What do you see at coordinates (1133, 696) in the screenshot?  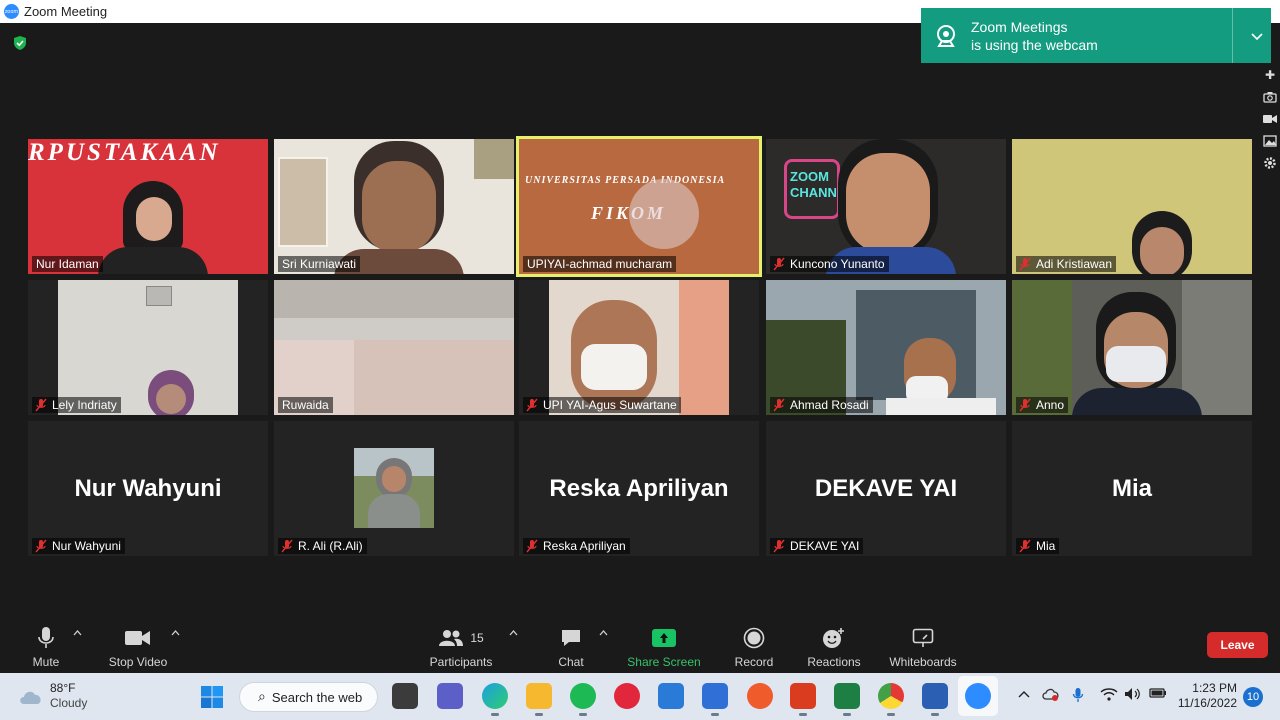 I see `volume-icon` at bounding box center [1133, 696].